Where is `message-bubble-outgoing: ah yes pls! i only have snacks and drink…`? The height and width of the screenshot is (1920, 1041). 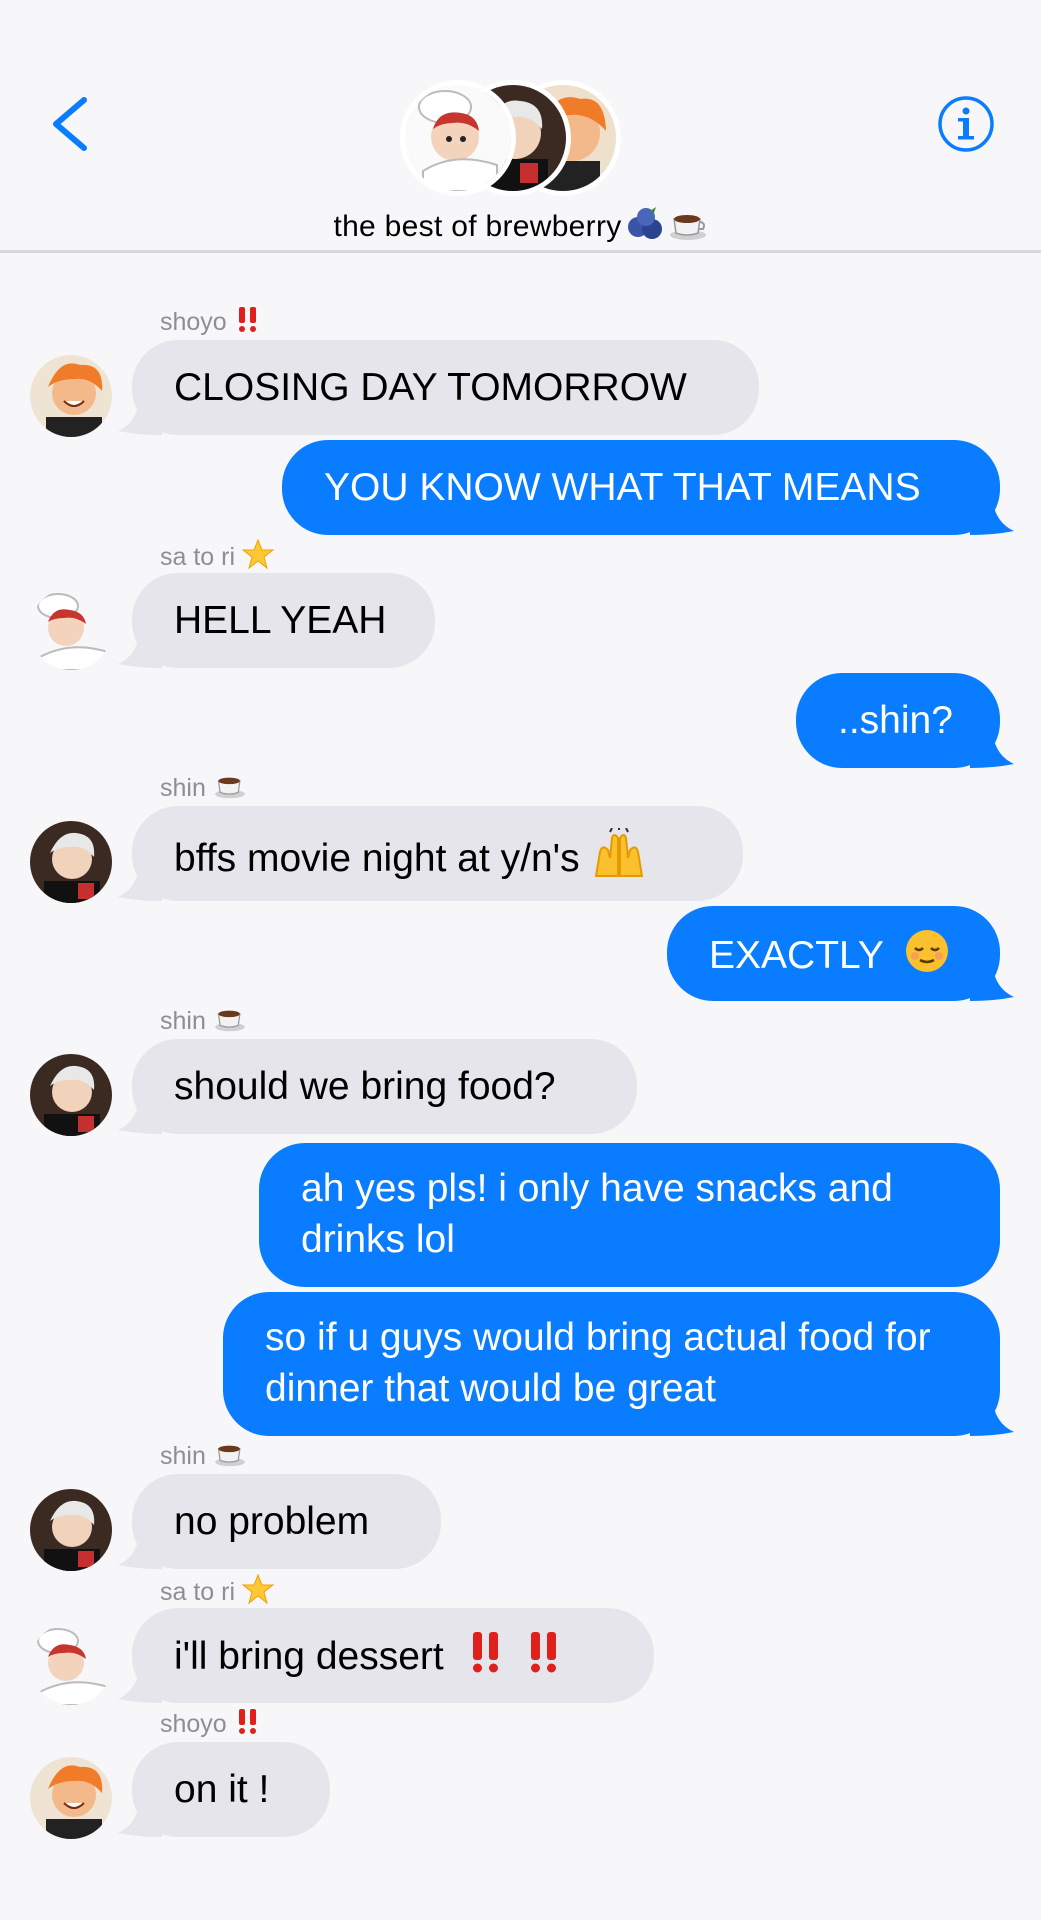 message-bubble-outgoing: ah yes pls! i only have snacks and drink… is located at coordinates (629, 1215).